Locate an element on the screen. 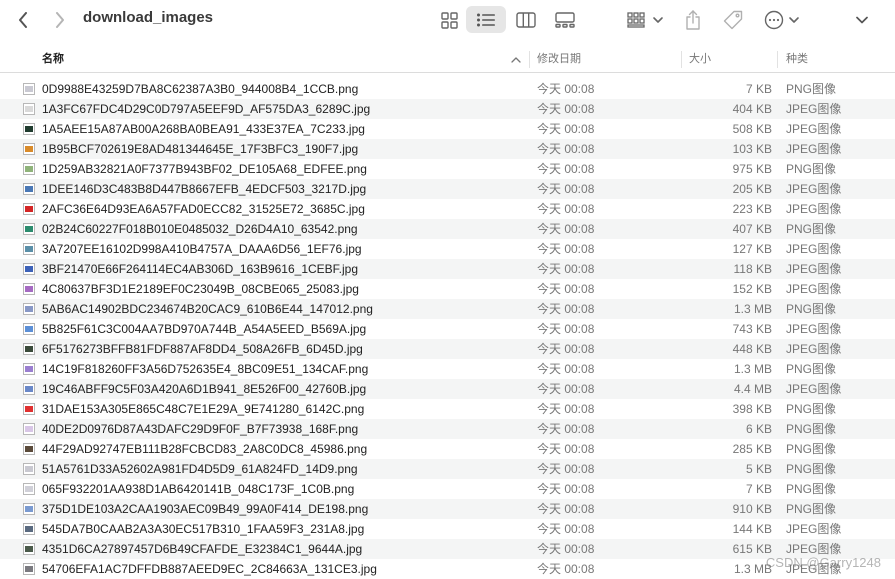 The width and height of the screenshot is (895, 579). tag-icon is located at coordinates (733, 20).